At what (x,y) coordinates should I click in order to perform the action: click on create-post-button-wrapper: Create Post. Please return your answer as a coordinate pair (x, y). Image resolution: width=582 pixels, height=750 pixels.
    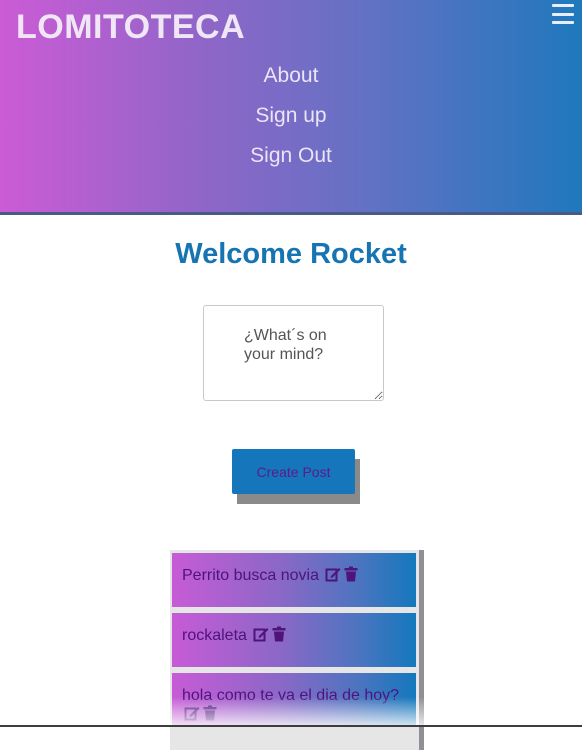
    Looking at the image, I should click on (296, 476).